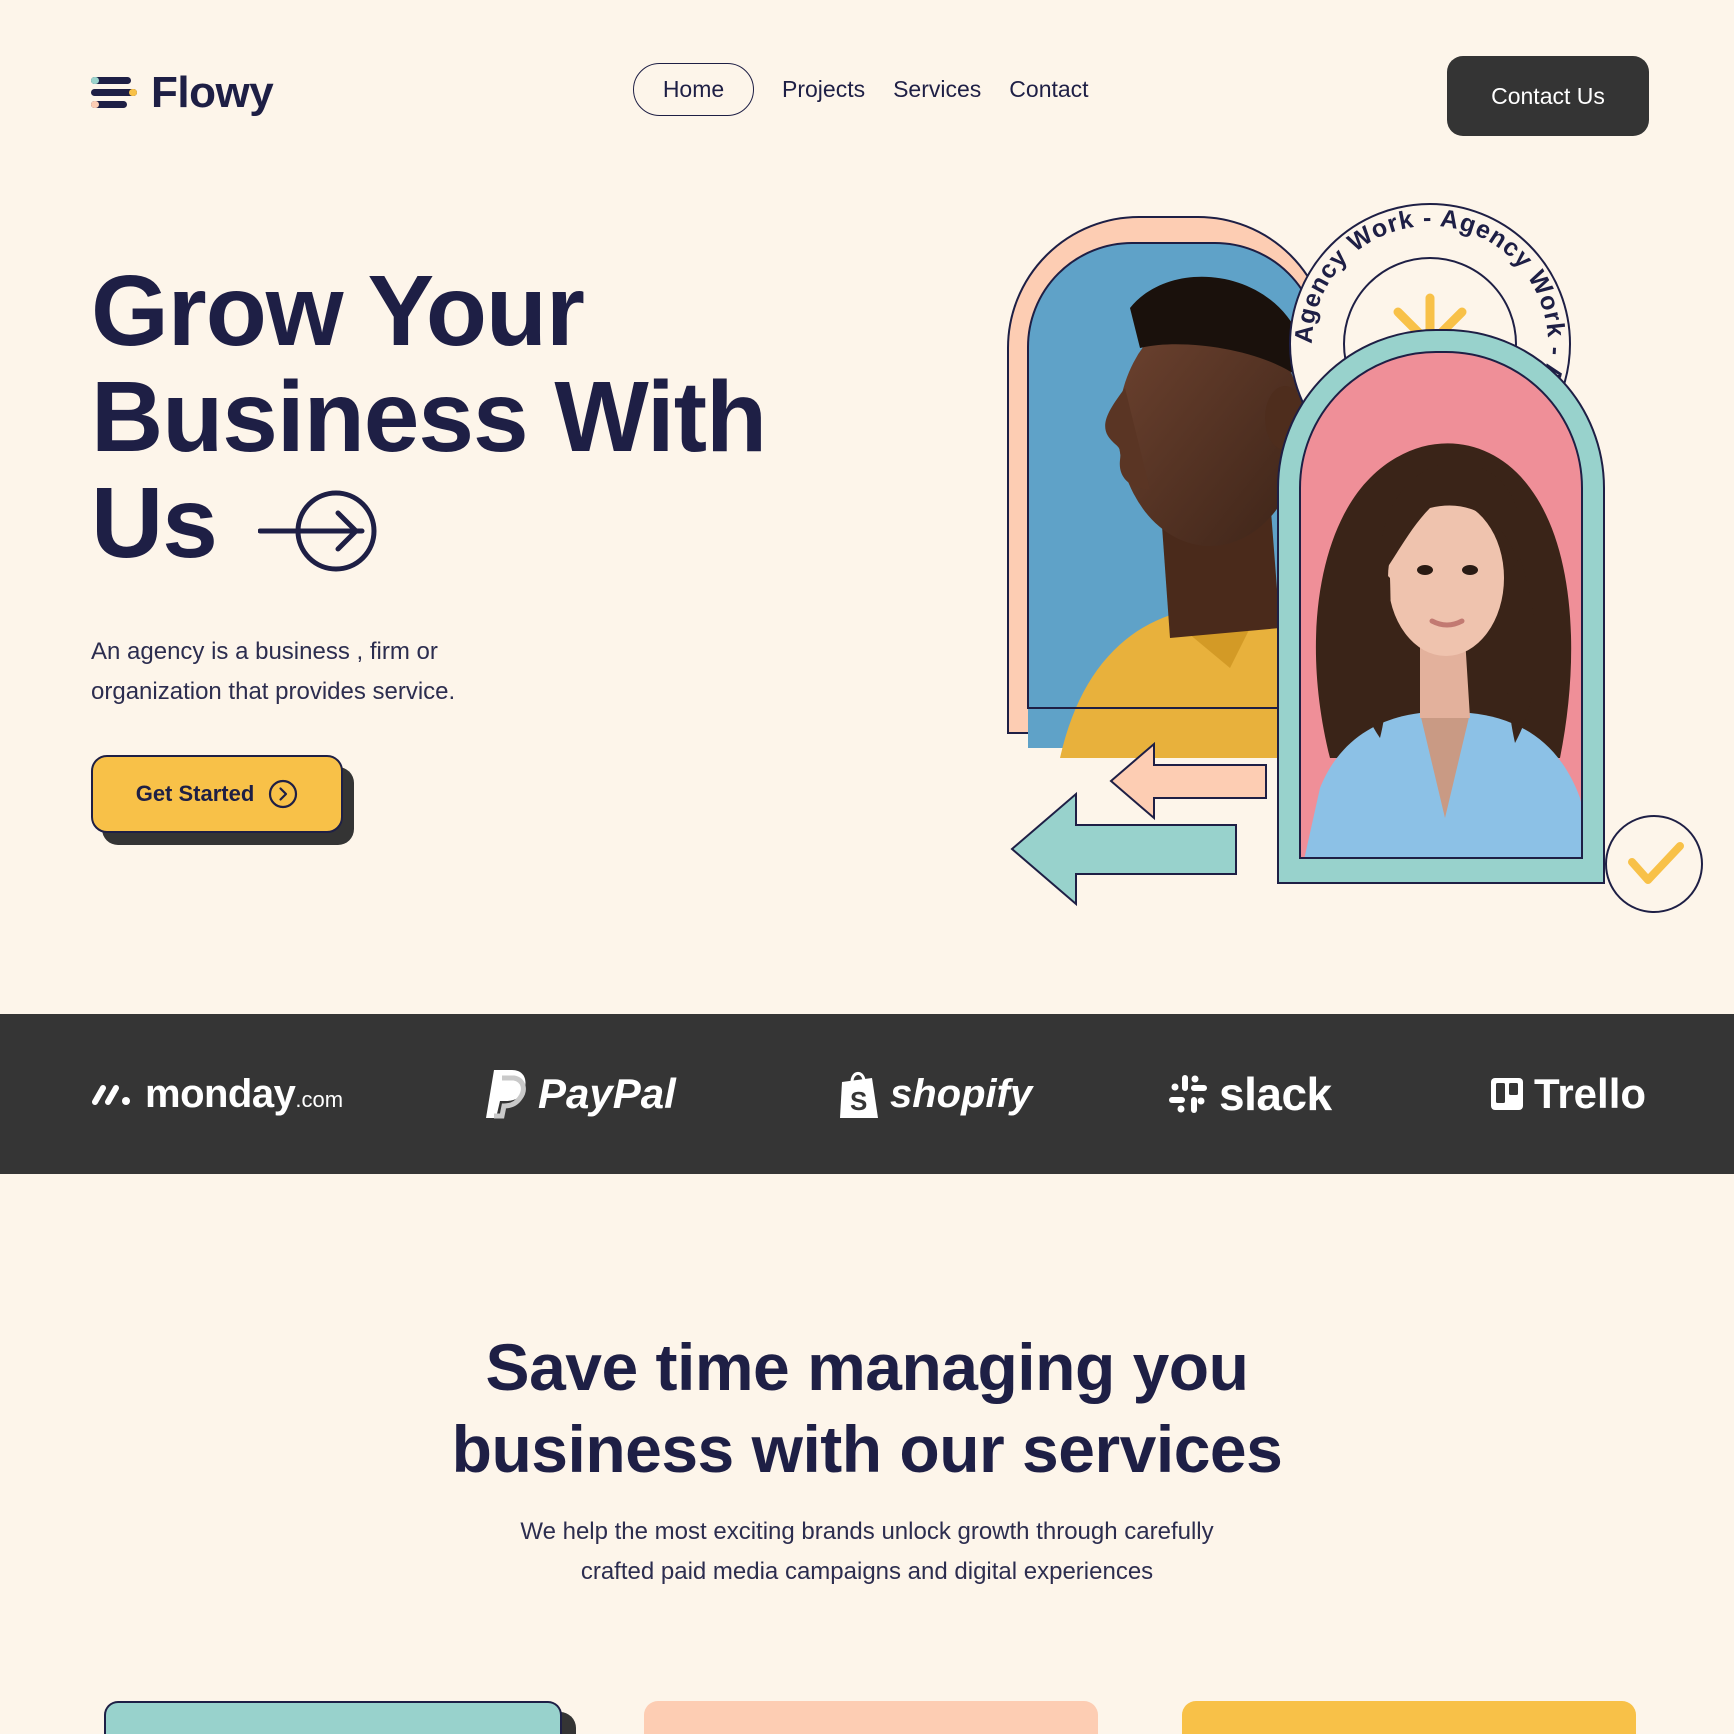 This screenshot has width=1734, height=1734. What do you see at coordinates (114, 93) in the screenshot?
I see `menu-lines-icon` at bounding box center [114, 93].